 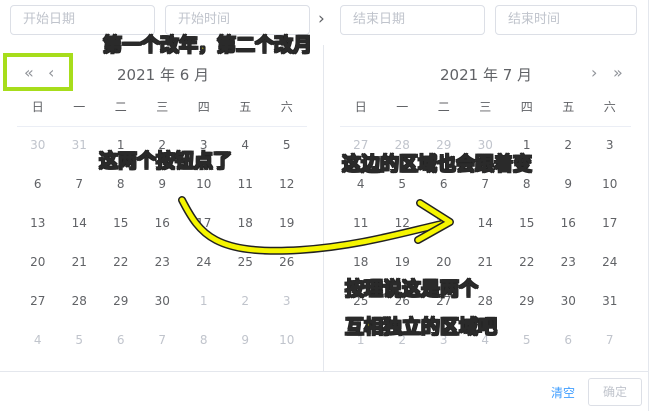 What do you see at coordinates (316, 225) in the screenshot?
I see `annotation-arrow-icon` at bounding box center [316, 225].